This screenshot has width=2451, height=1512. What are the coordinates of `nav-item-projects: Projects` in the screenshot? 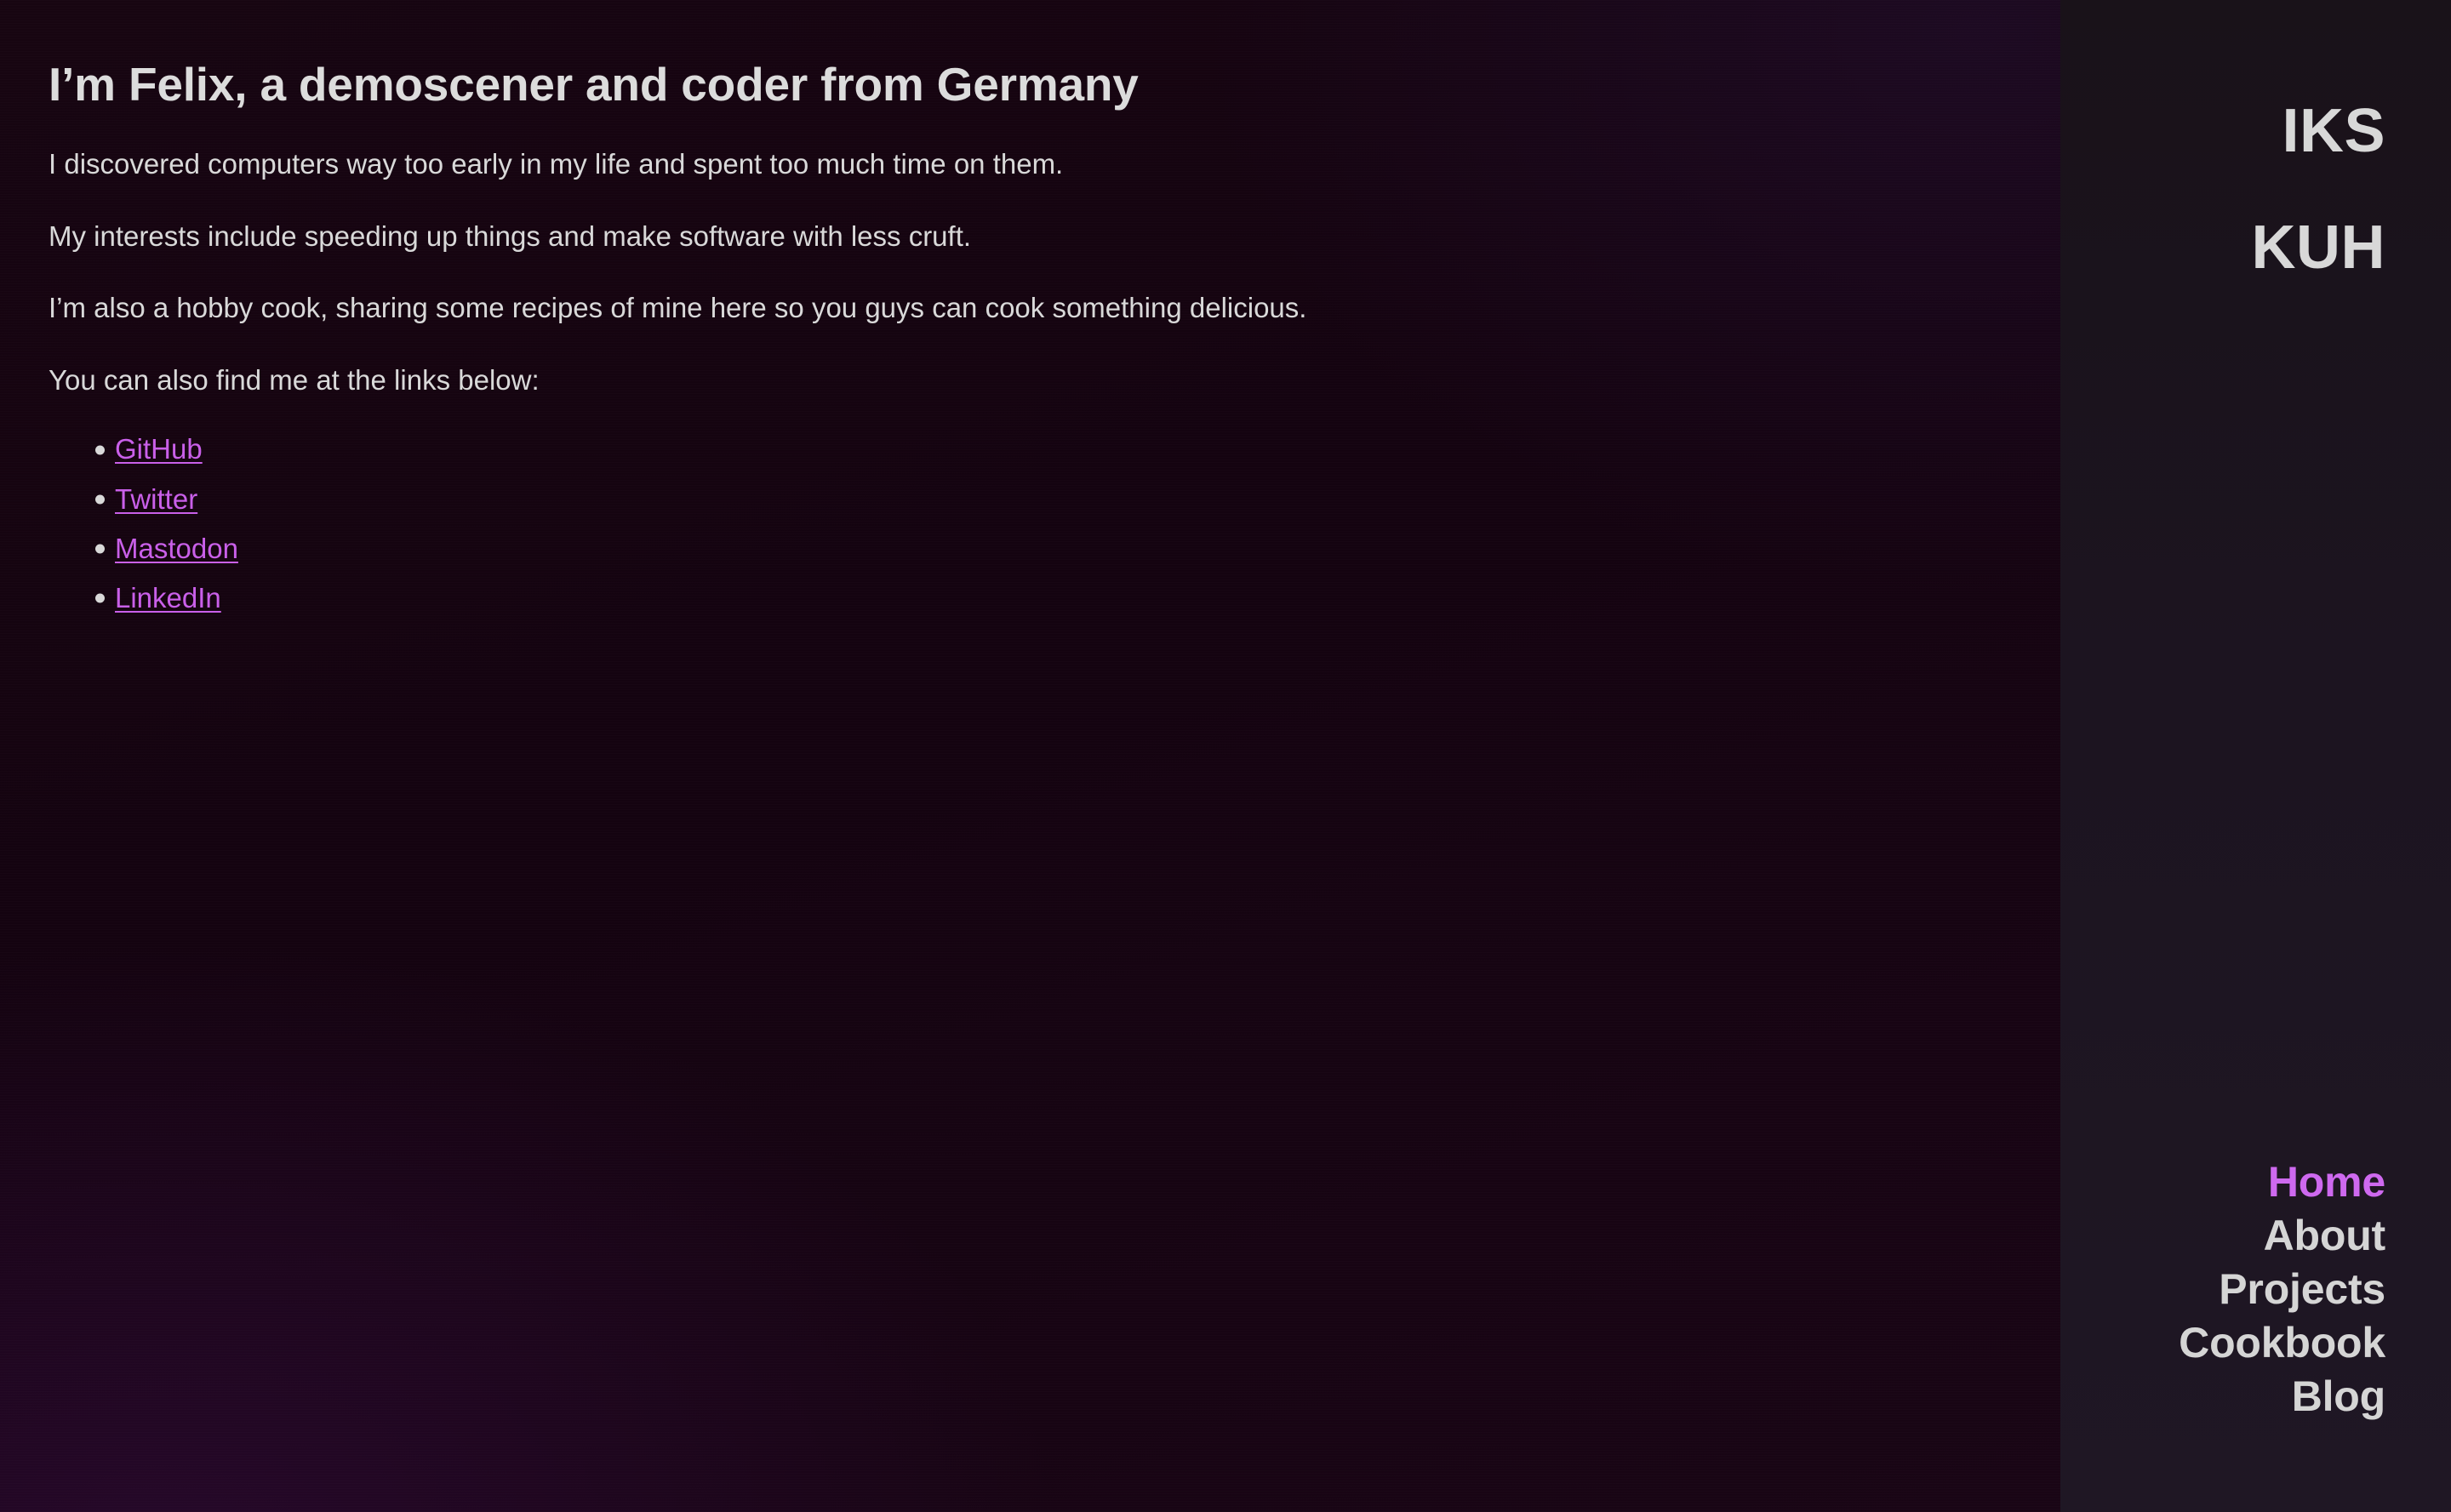 It's located at (2223, 1289).